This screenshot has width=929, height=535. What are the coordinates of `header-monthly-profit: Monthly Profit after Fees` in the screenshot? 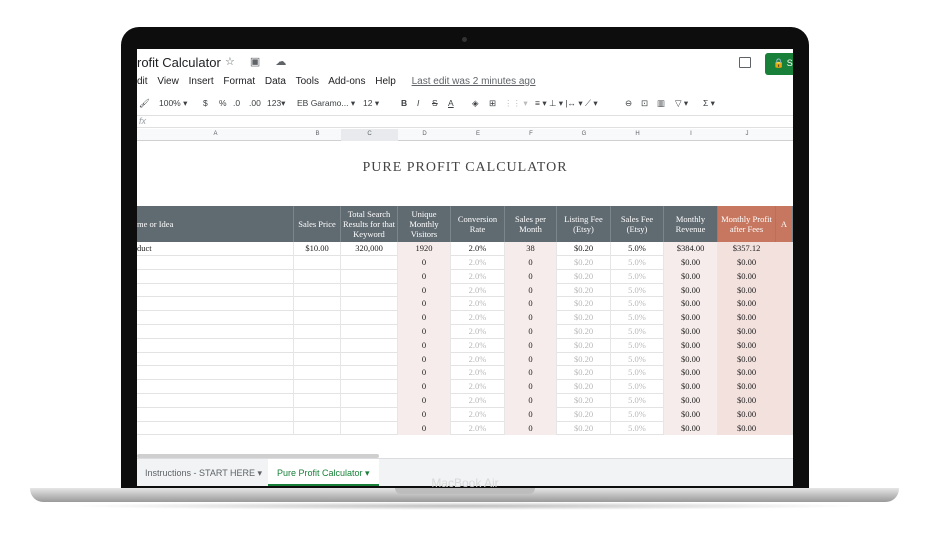 It's located at (747, 224).